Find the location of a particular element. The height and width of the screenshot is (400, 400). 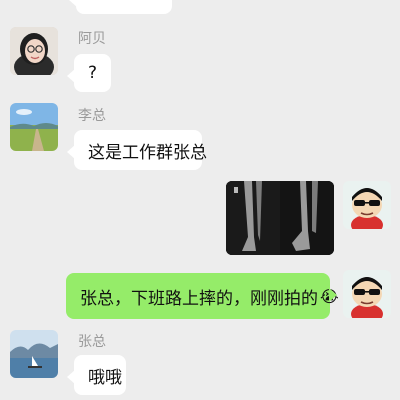

landscape-avatar-icon is located at coordinates (34, 127).